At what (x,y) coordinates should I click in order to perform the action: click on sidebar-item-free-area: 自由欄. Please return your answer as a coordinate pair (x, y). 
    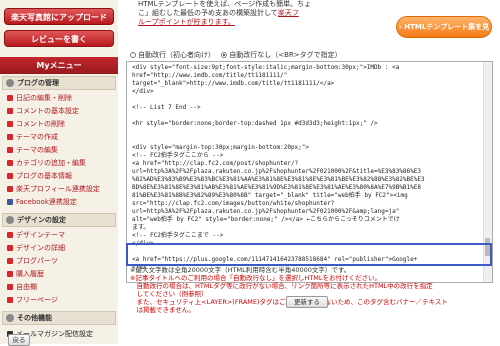
    Looking at the image, I should click on (61, 287).